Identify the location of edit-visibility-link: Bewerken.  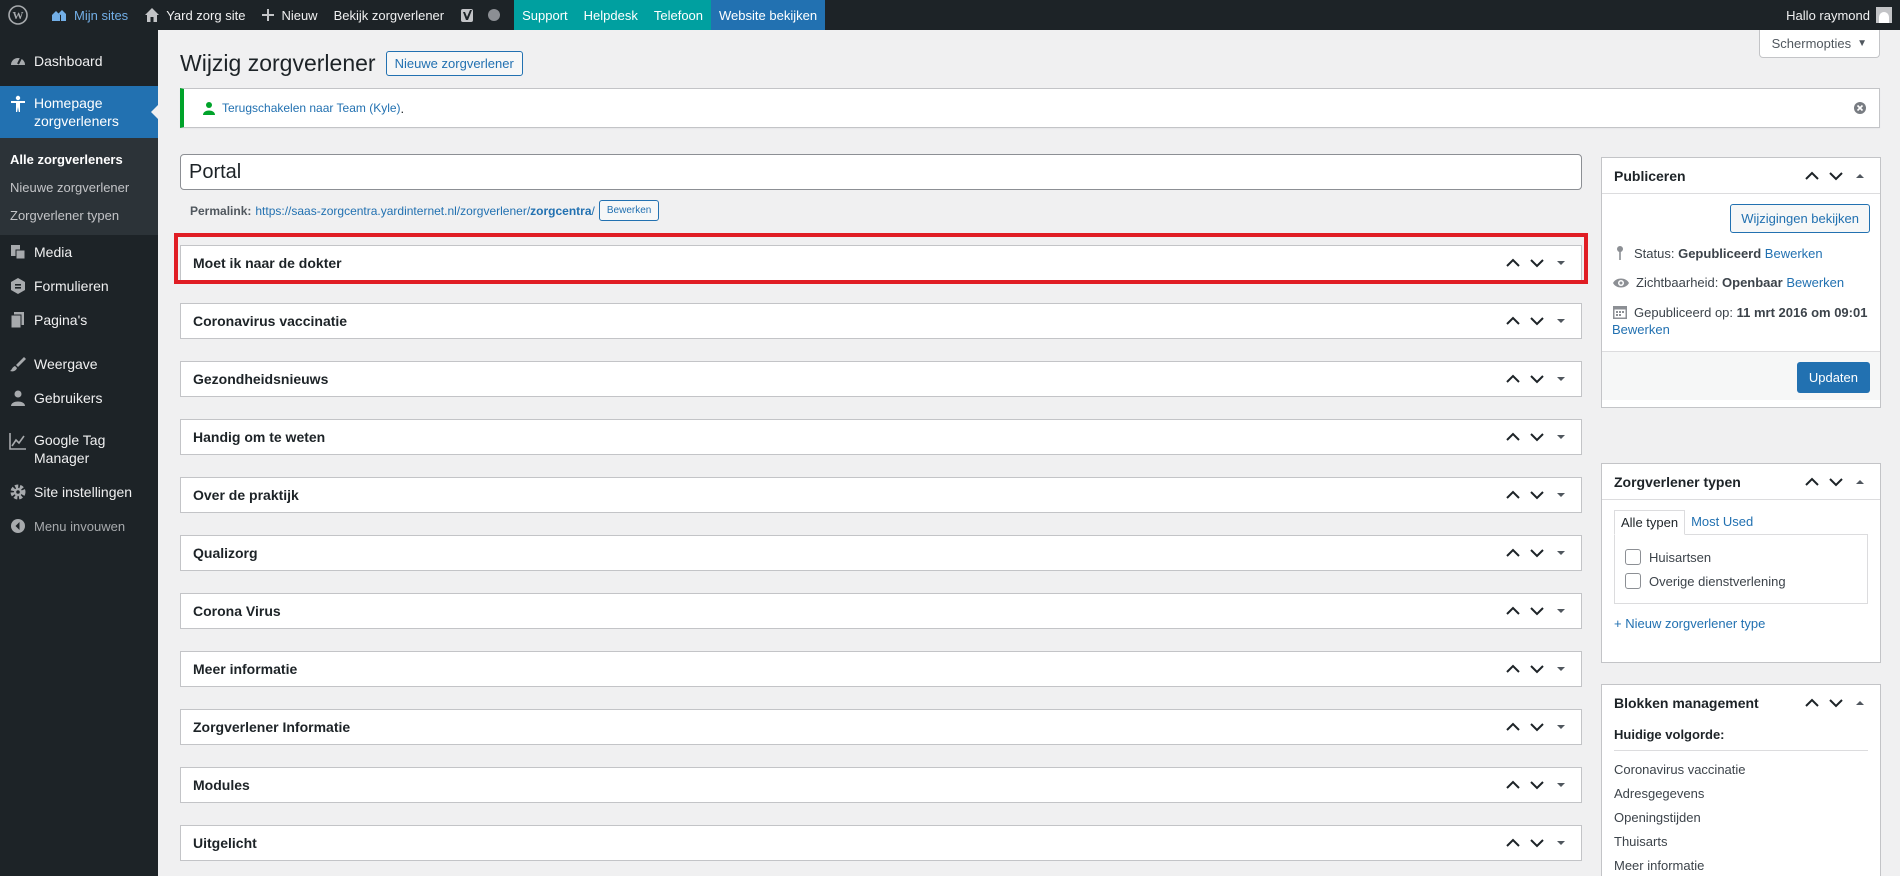
(1815, 282).